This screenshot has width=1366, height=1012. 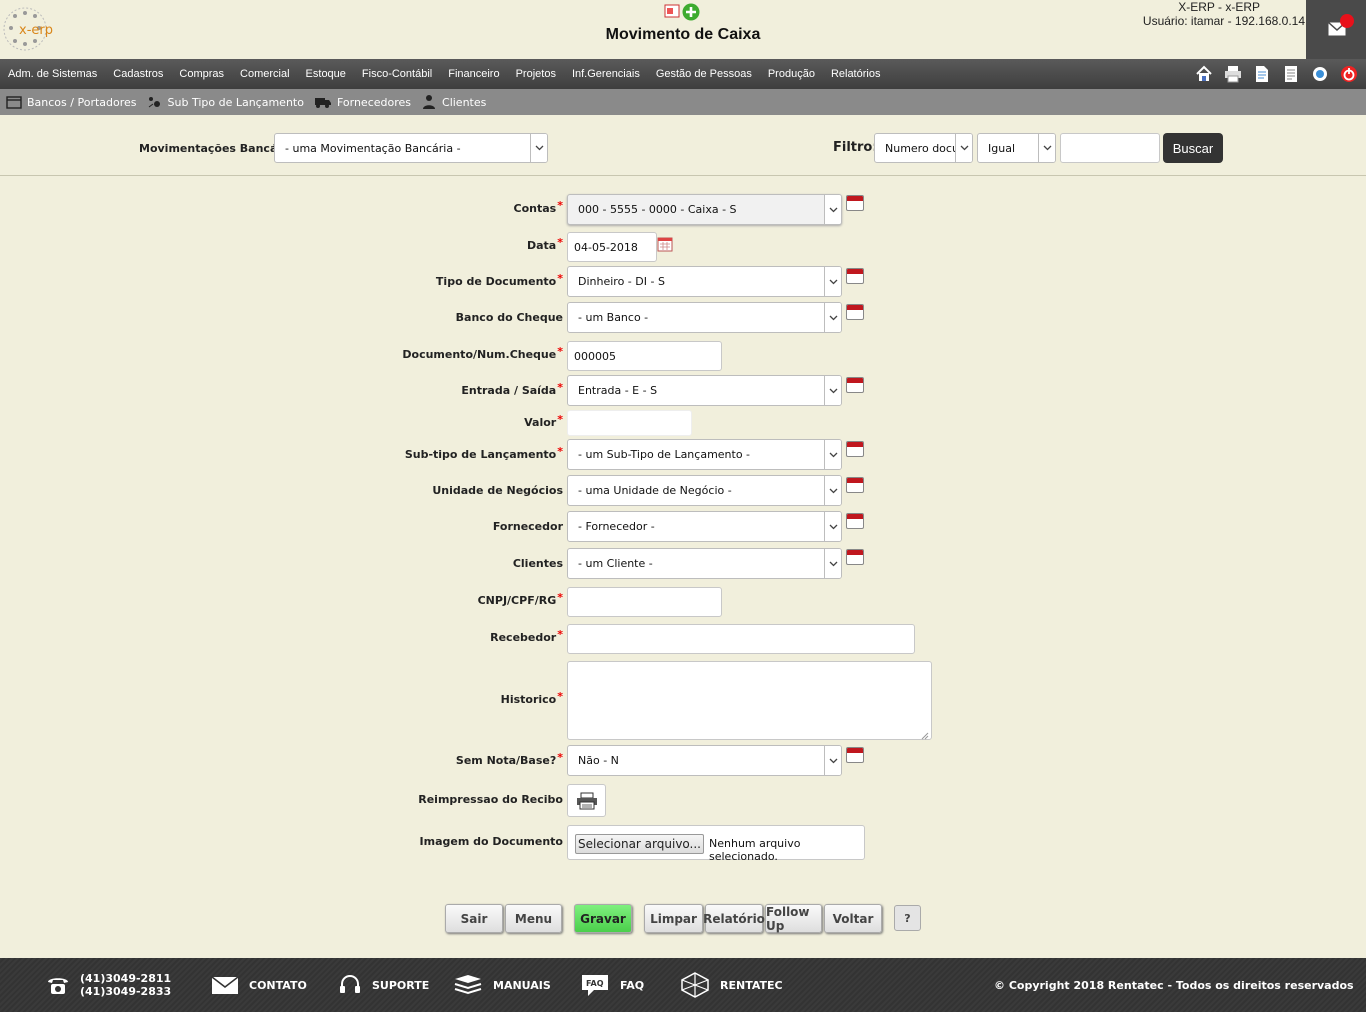 What do you see at coordinates (855, 312) in the screenshot?
I see `banco-cheque-calendar-icon` at bounding box center [855, 312].